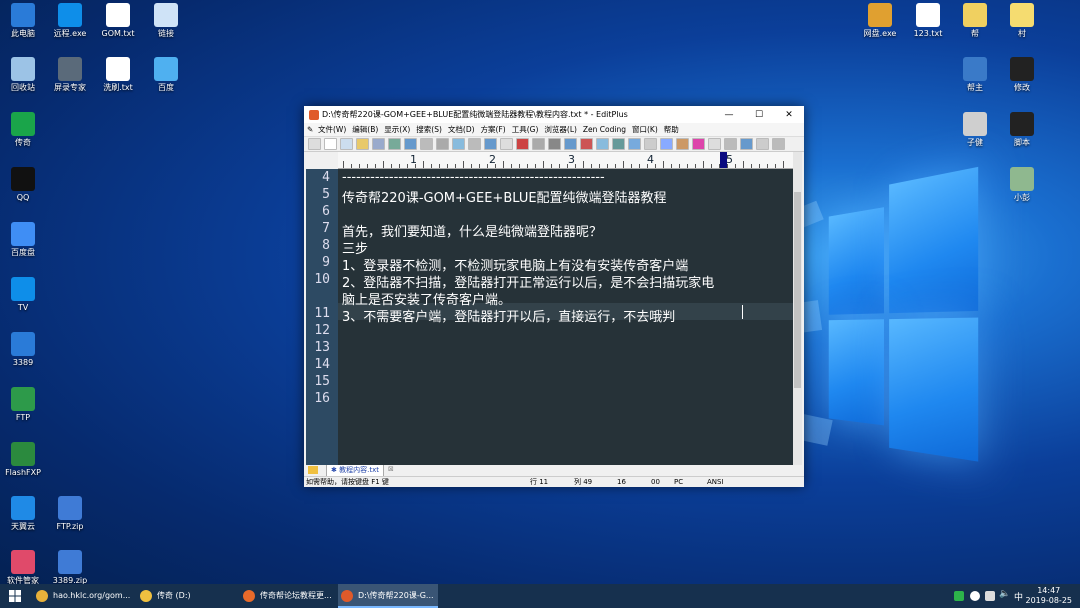 The width and height of the screenshot is (1080, 608). I want to click on clock: 14:47 2019-08-25, so click(1049, 596).